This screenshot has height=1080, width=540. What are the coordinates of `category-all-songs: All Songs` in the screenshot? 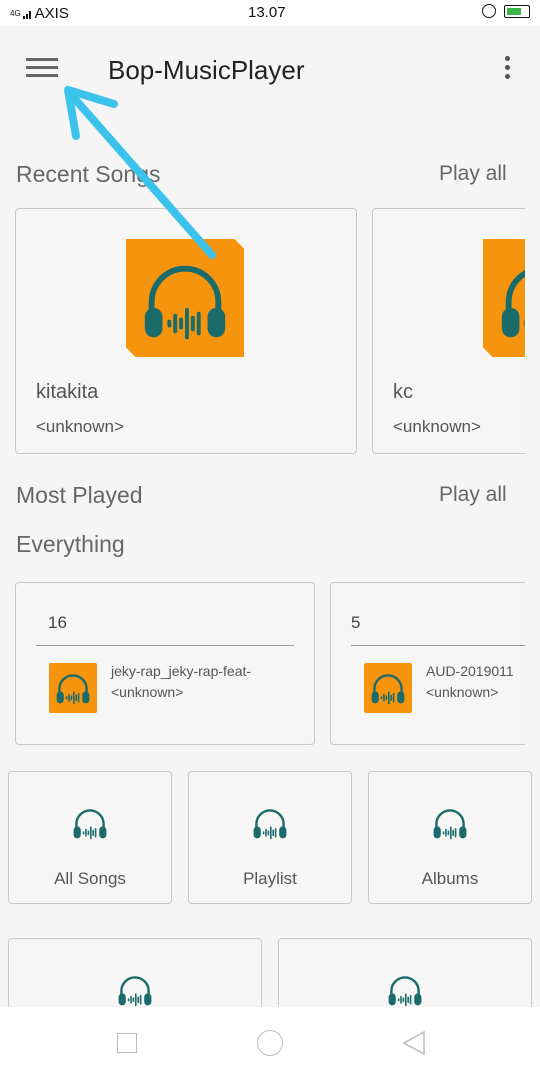 It's located at (90, 837).